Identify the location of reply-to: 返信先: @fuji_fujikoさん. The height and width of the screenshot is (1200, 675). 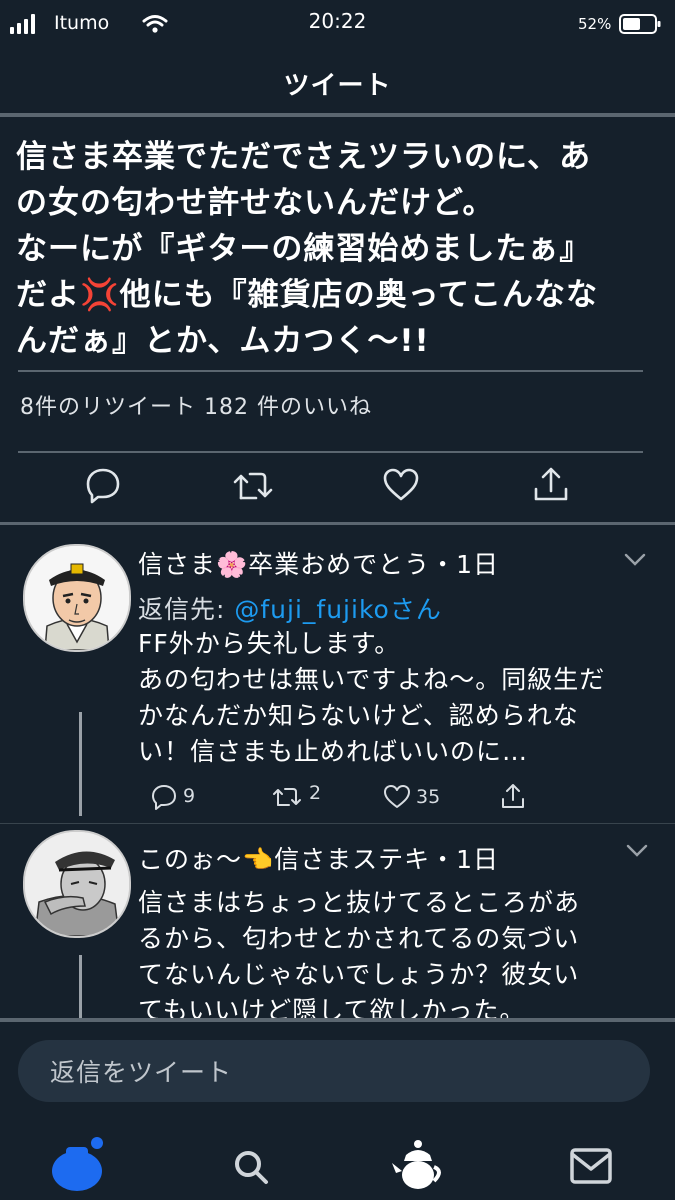
(290, 608).